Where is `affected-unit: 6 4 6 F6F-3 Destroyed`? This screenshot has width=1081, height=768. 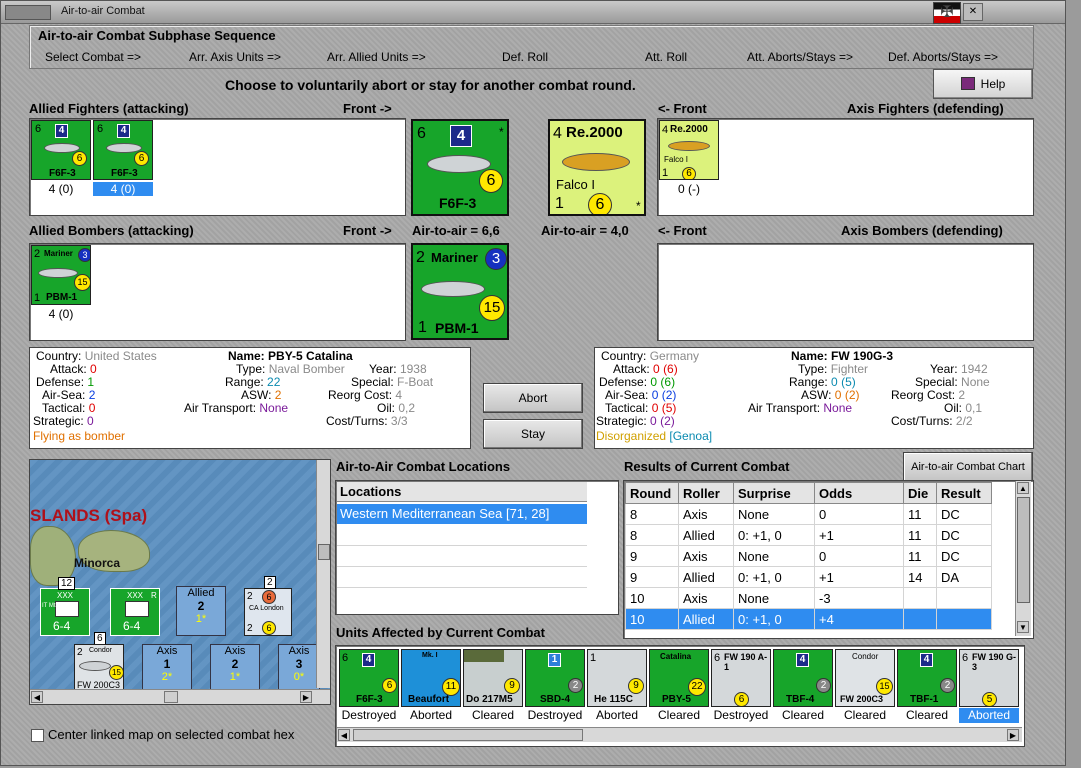 affected-unit: 6 4 6 F6F-3 Destroyed is located at coordinates (369, 687).